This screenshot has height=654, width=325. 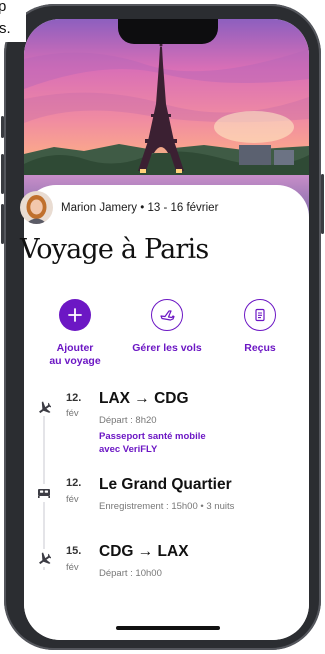 I want to click on power-button, so click(x=322, y=204).